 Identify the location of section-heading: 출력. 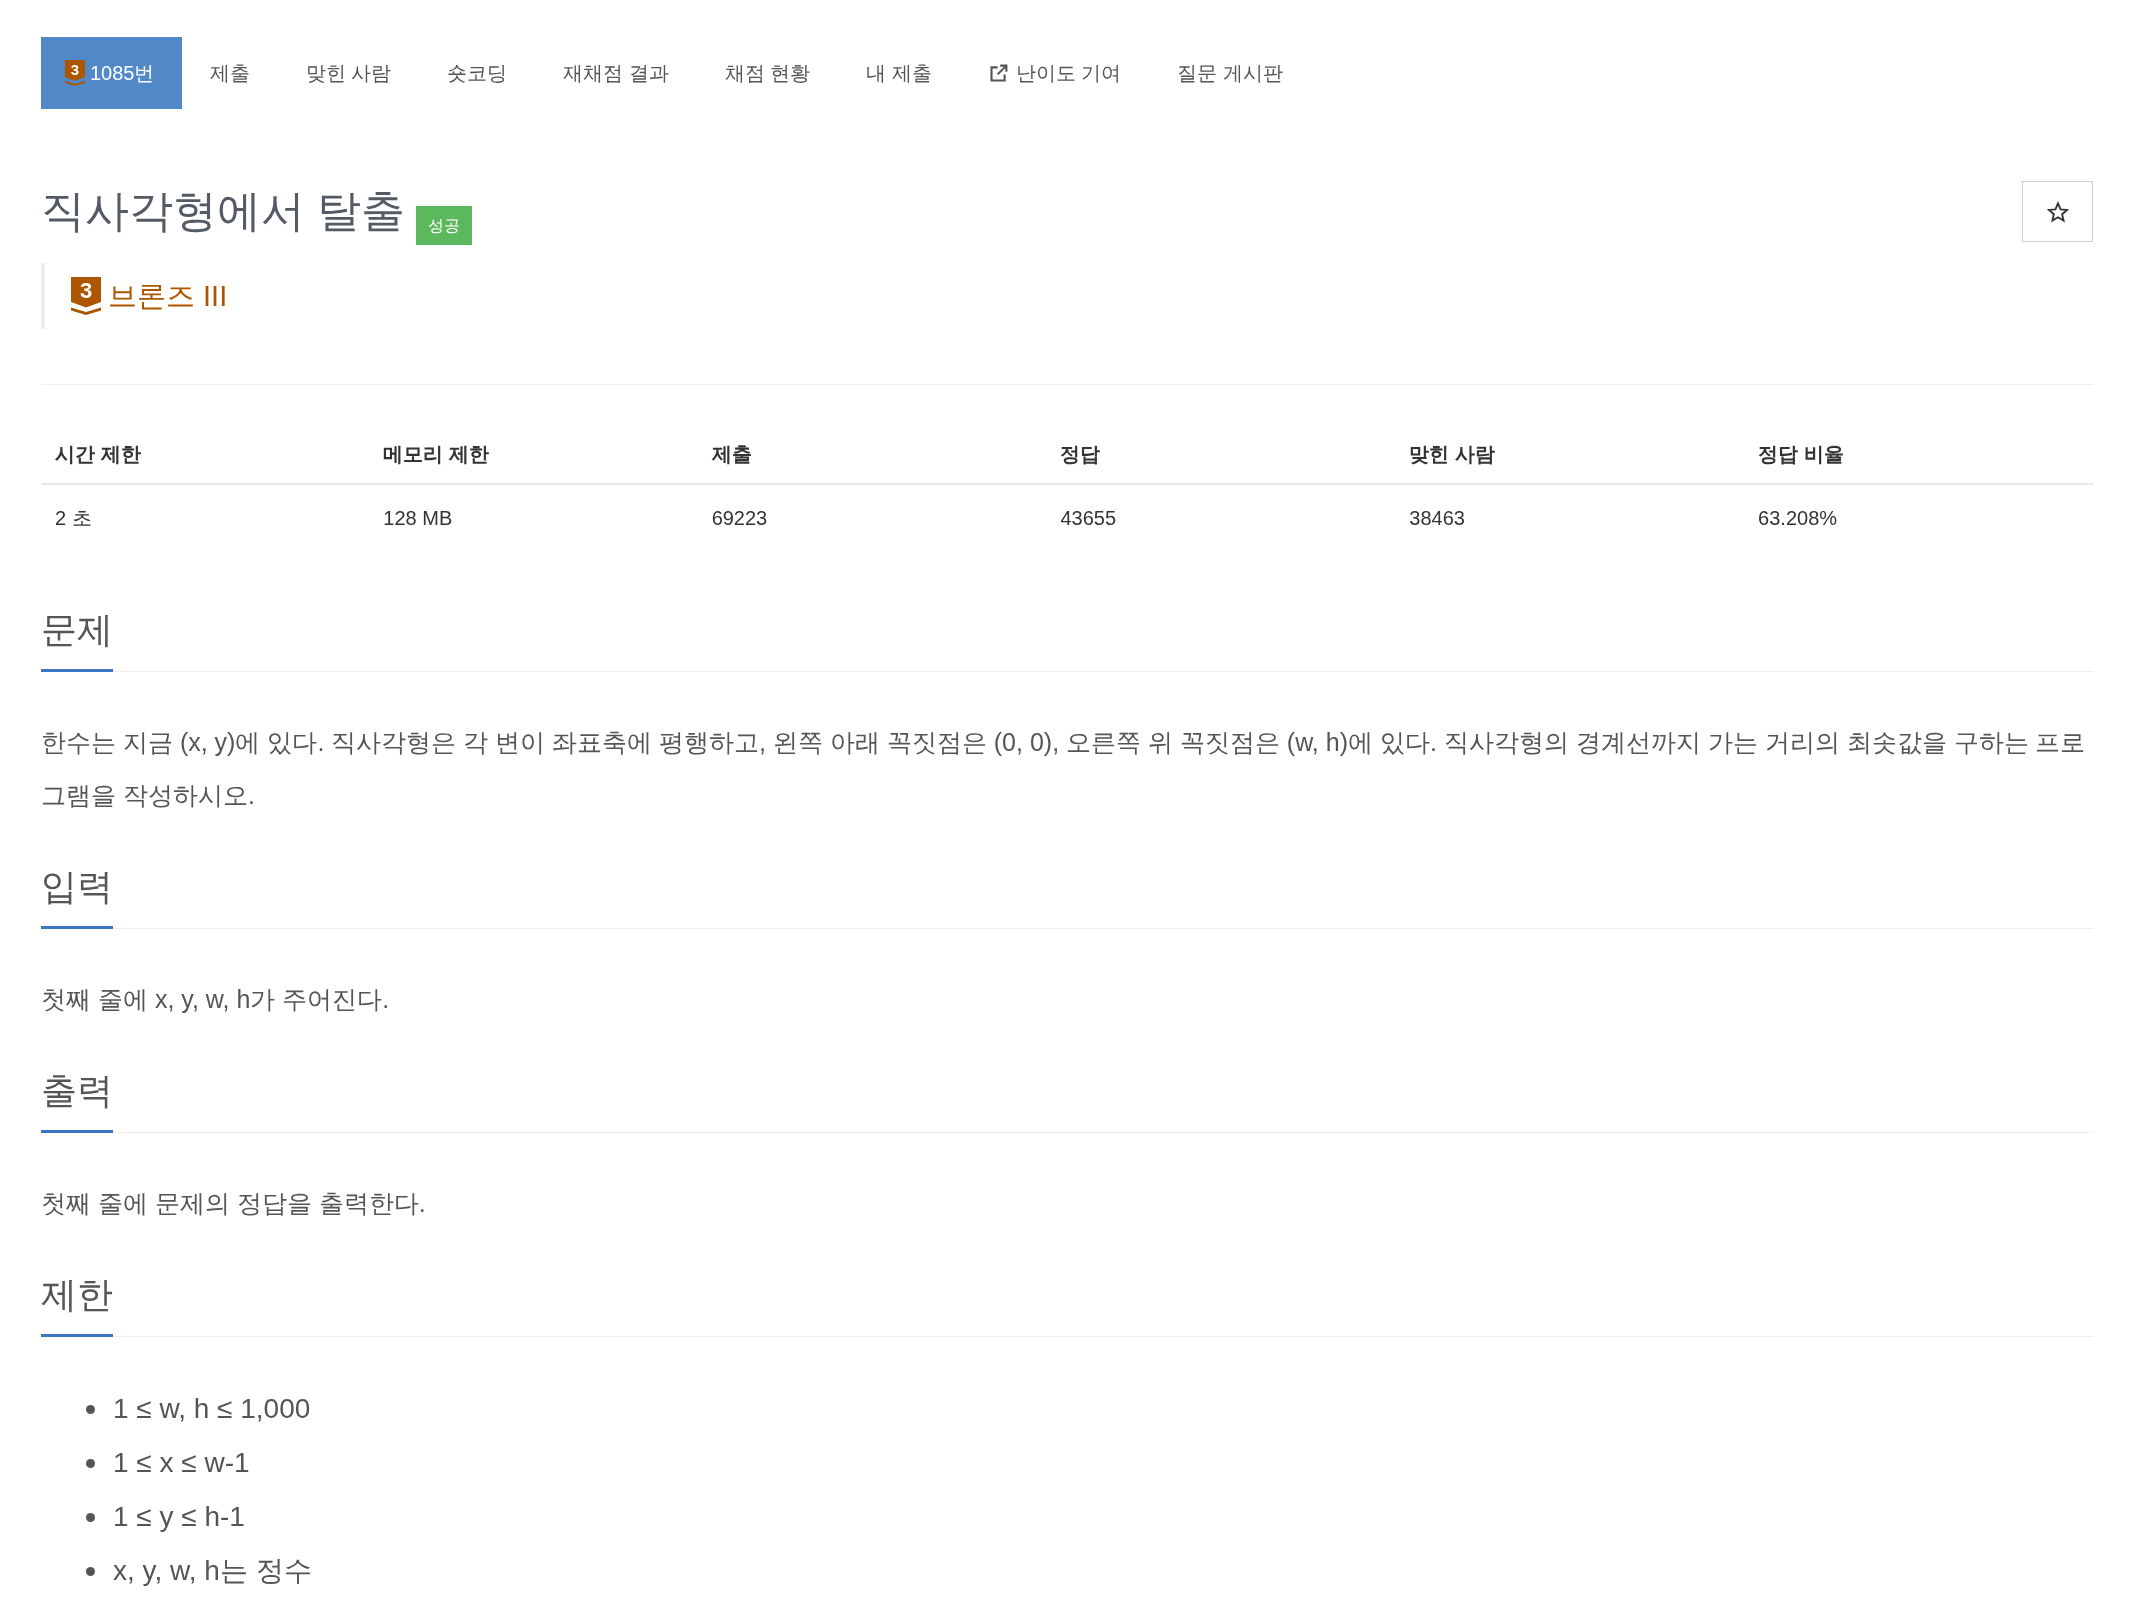
(77, 1101).